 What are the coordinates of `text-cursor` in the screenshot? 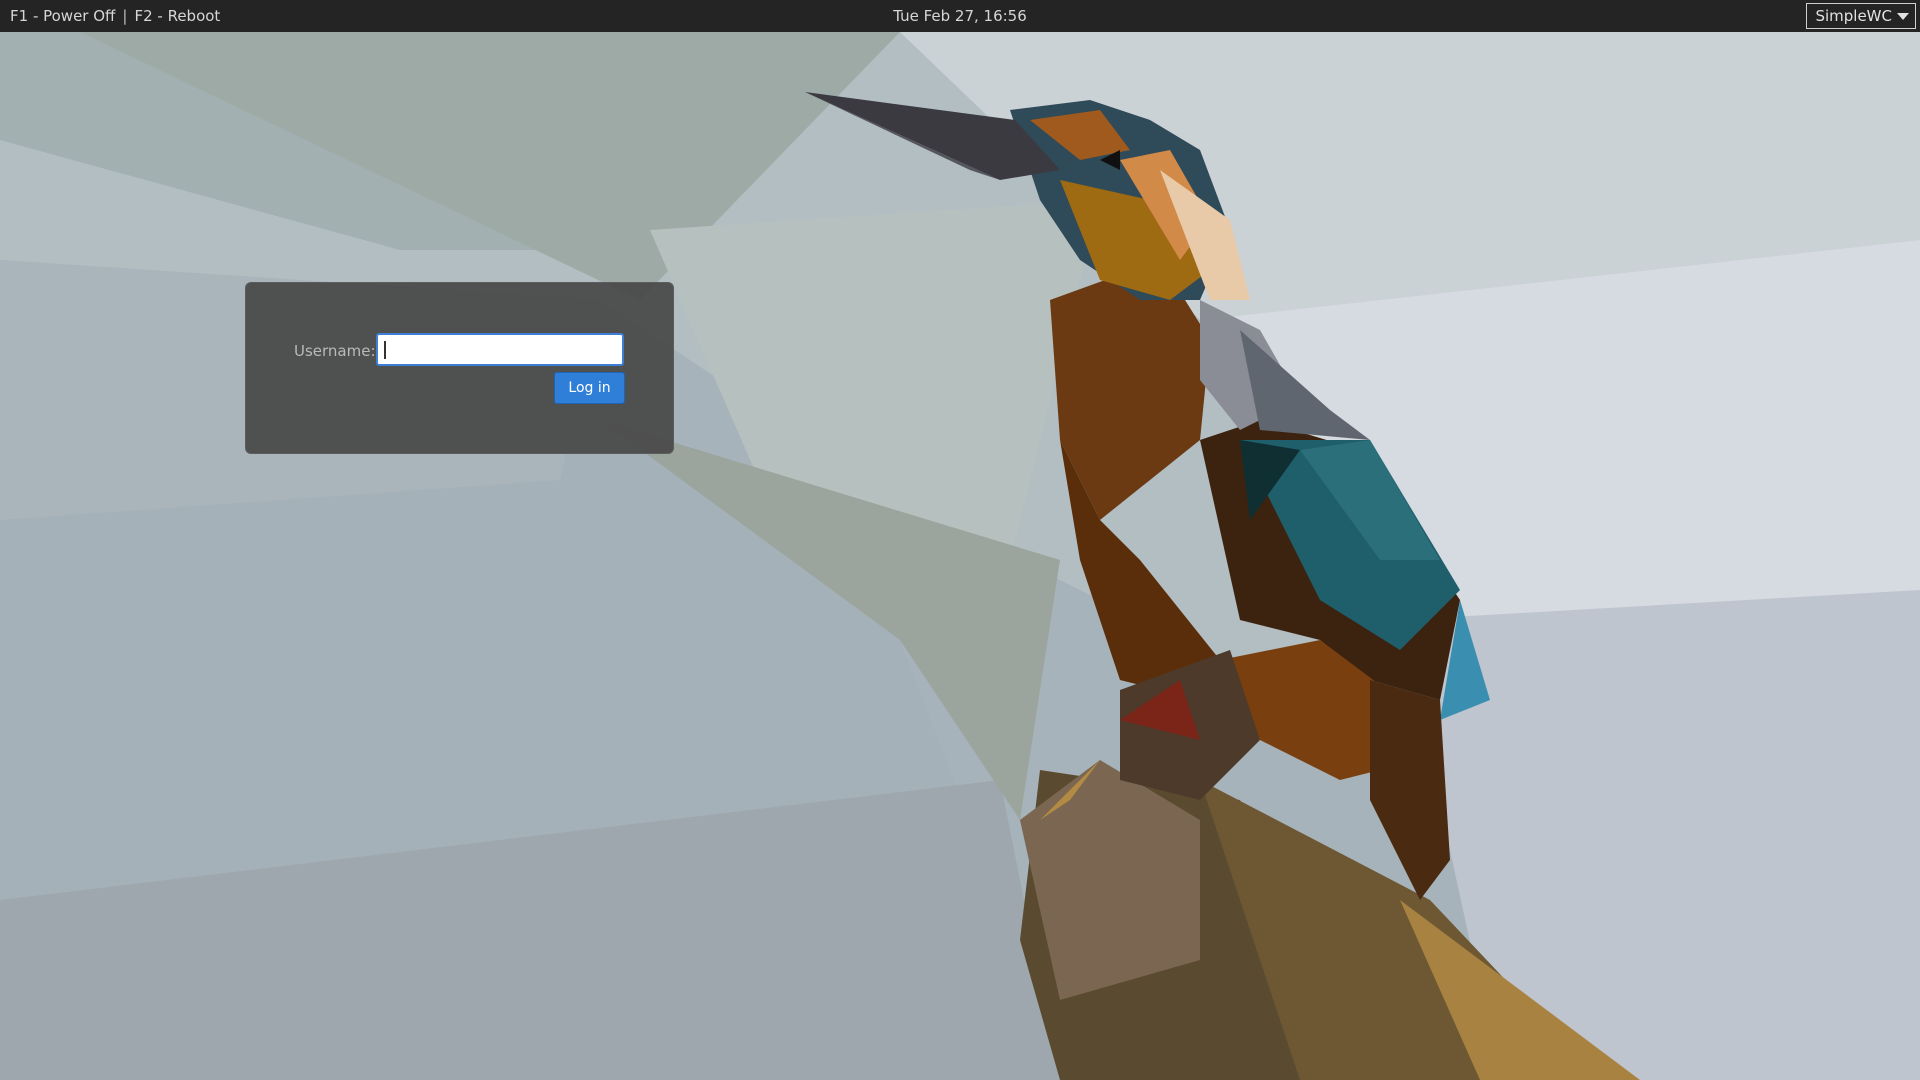 It's located at (385, 350).